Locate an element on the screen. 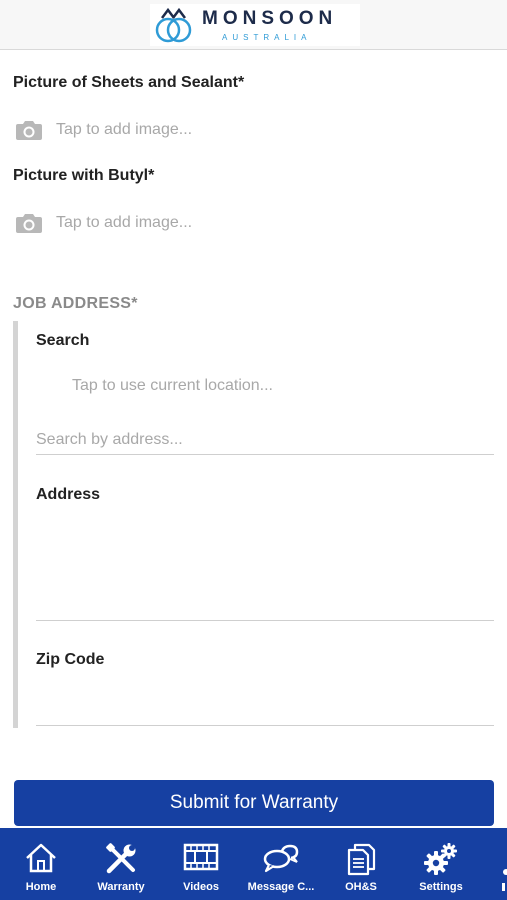 The height and width of the screenshot is (900, 507). monsoon-logo: MONSOON AUSTRALIA is located at coordinates (255, 25).